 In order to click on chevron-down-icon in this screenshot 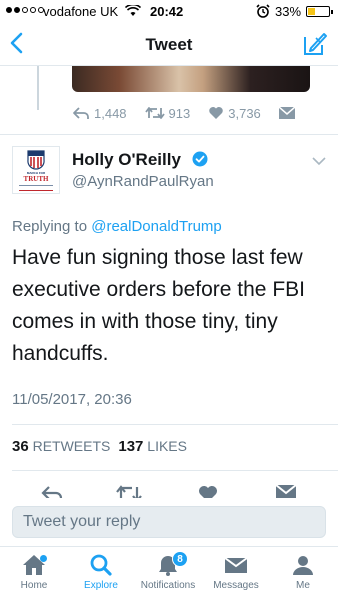, I will do `click(319, 161)`.